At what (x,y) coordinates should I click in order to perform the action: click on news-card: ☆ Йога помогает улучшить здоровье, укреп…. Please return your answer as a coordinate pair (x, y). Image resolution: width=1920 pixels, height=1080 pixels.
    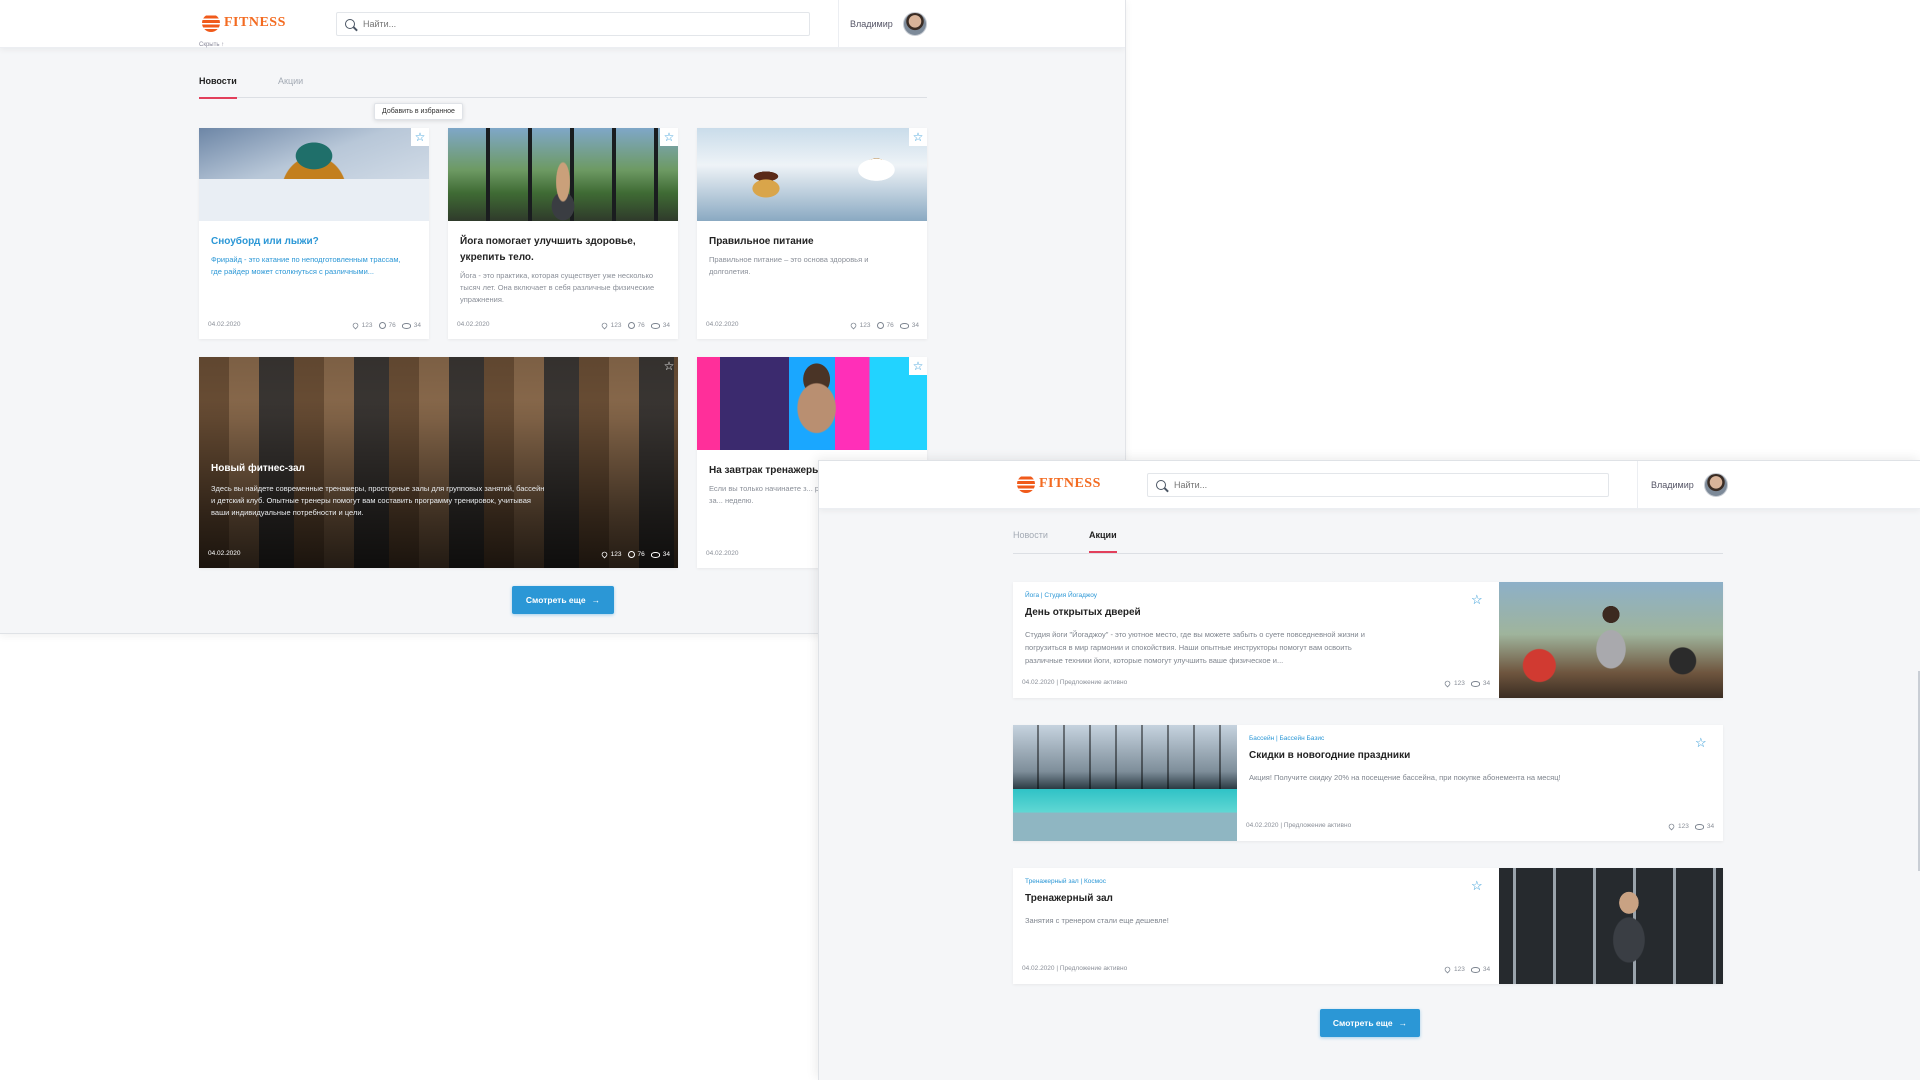
    Looking at the image, I should click on (563, 233).